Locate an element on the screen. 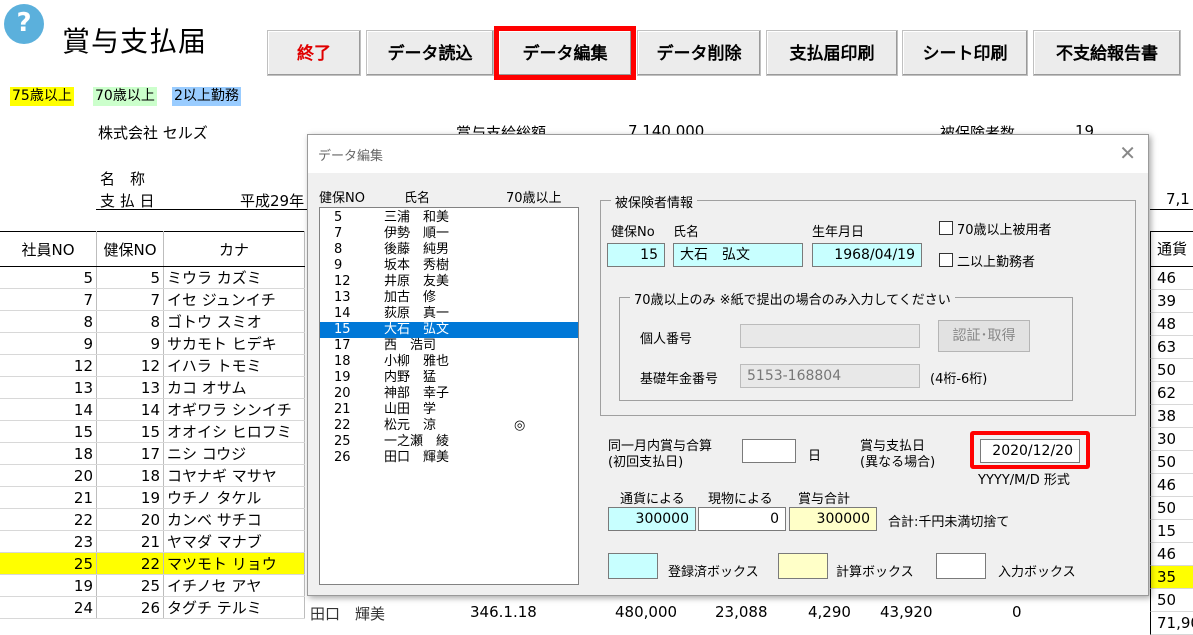 The height and width of the screenshot is (635, 1193). data-edit-button: データ編集 is located at coordinates (565, 53).